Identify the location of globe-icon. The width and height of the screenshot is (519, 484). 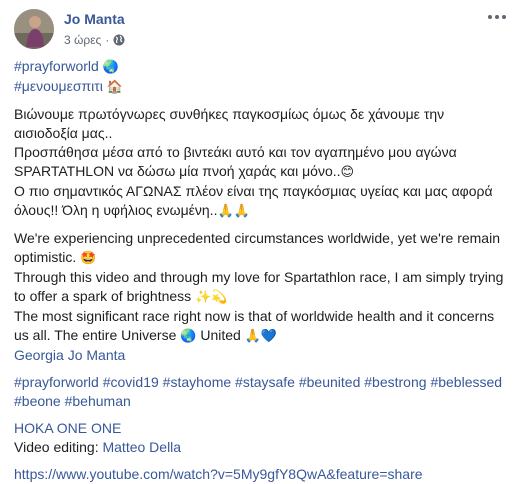
(119, 40).